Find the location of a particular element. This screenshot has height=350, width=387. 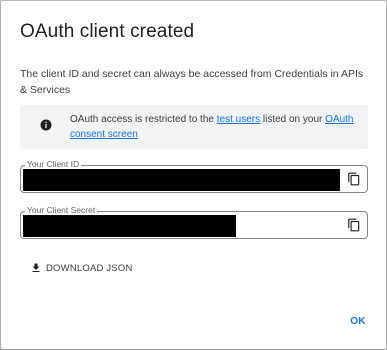

client-secret-field: Your Client Secret is located at coordinates (194, 222).